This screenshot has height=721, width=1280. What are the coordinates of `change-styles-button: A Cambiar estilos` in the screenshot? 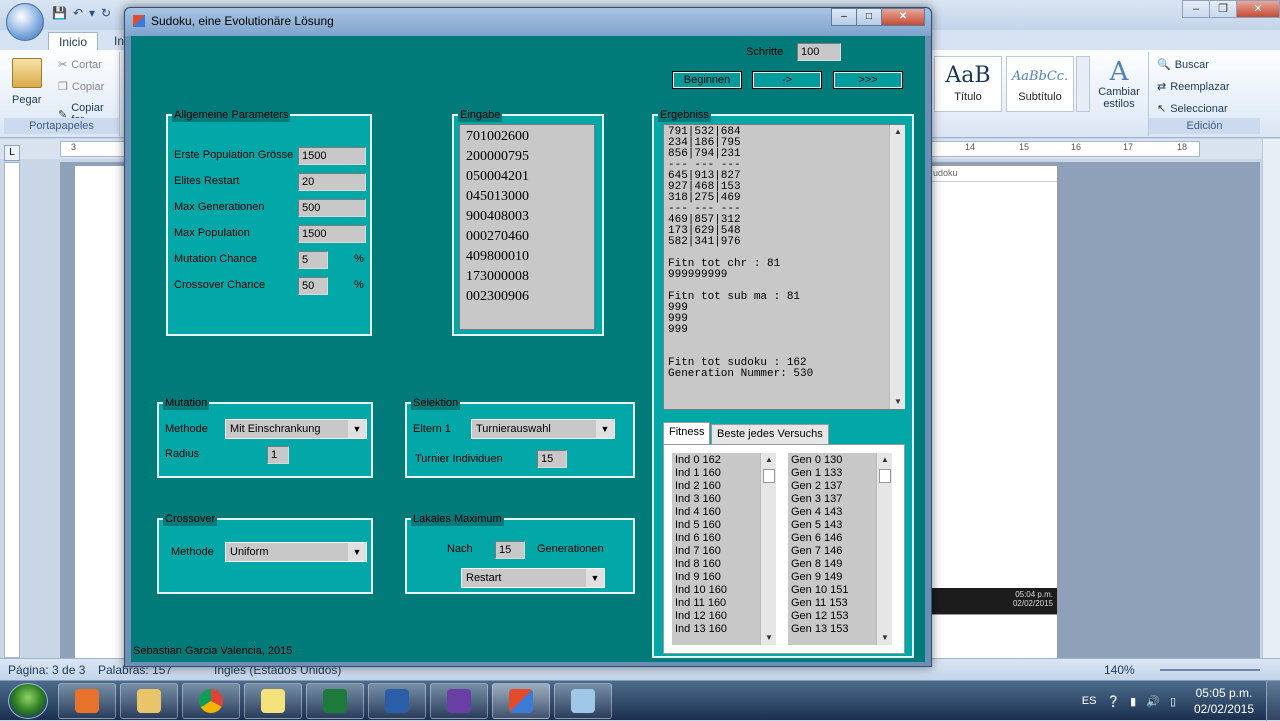 It's located at (1119, 84).